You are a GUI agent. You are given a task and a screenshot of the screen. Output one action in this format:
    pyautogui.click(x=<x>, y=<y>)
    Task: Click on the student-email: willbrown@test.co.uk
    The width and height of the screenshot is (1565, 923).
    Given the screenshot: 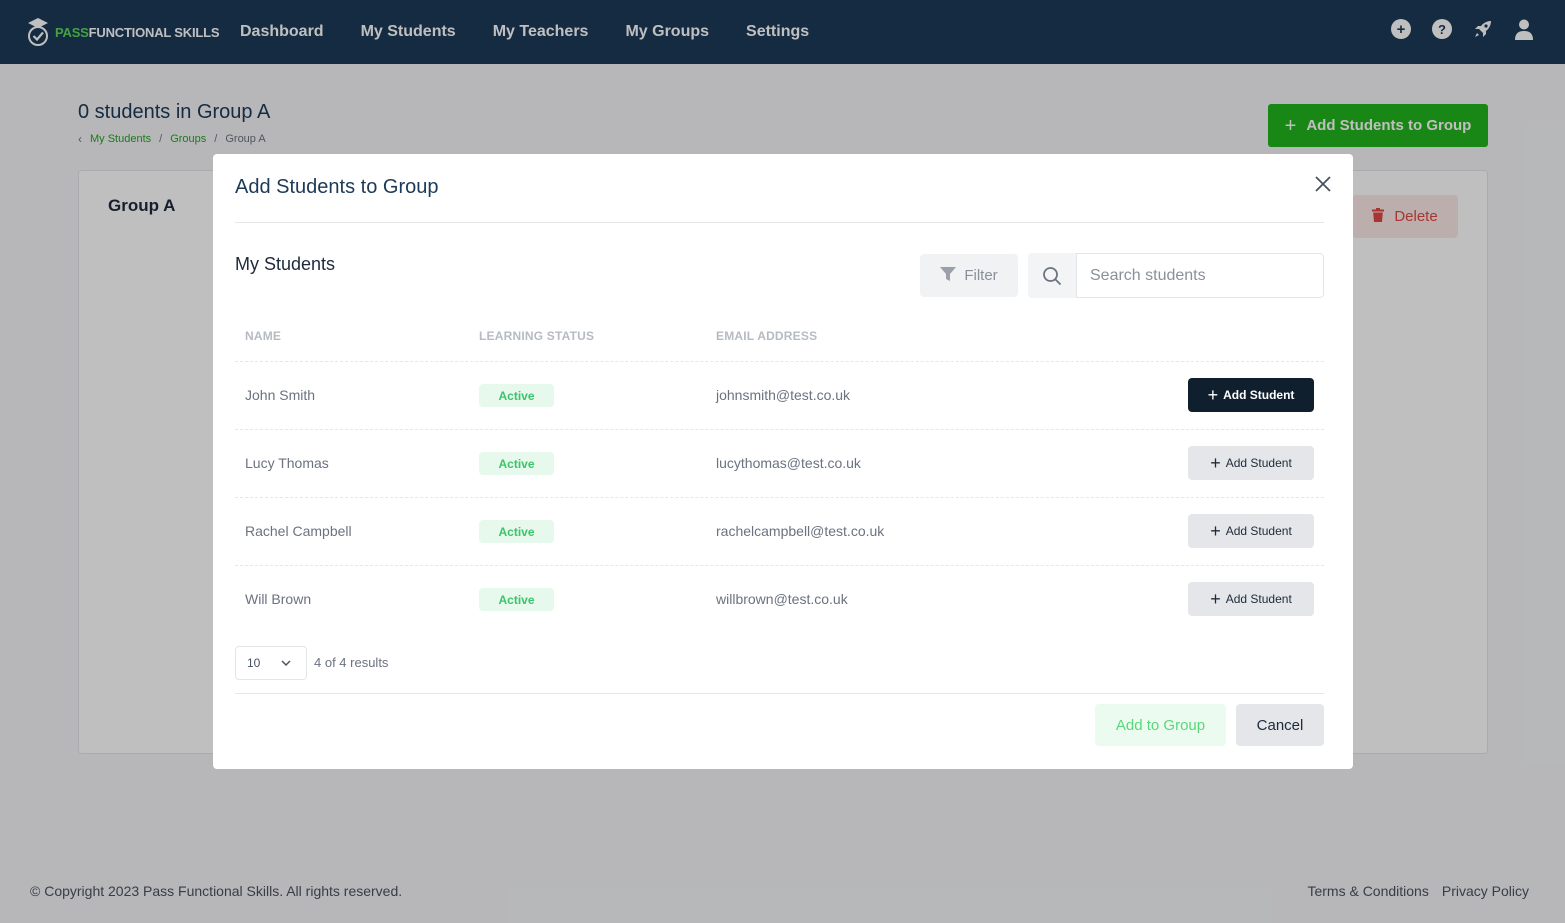 What is the action you would take?
    pyautogui.click(x=782, y=599)
    